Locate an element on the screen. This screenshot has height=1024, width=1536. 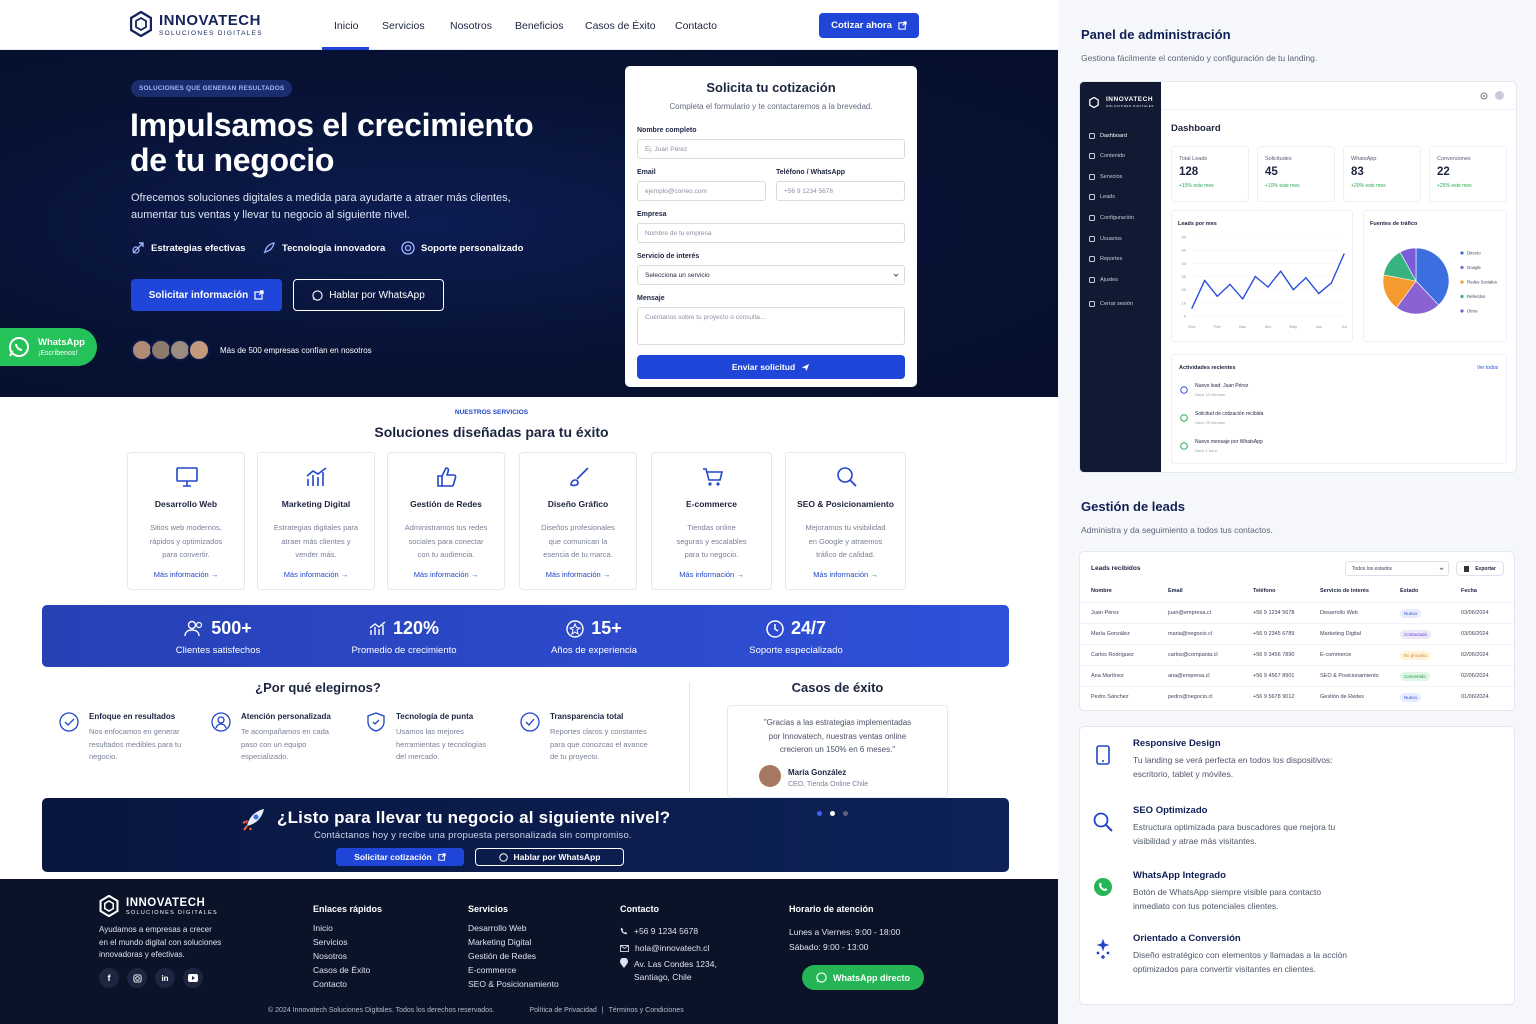
desc-line: con tu audiencia. is located at coordinates (446, 554).